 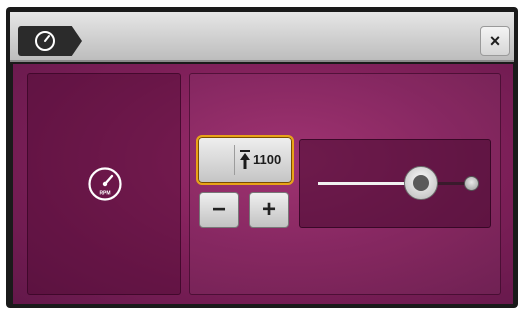 What do you see at coordinates (45, 41) in the screenshot?
I see `speedometer-icon` at bounding box center [45, 41].